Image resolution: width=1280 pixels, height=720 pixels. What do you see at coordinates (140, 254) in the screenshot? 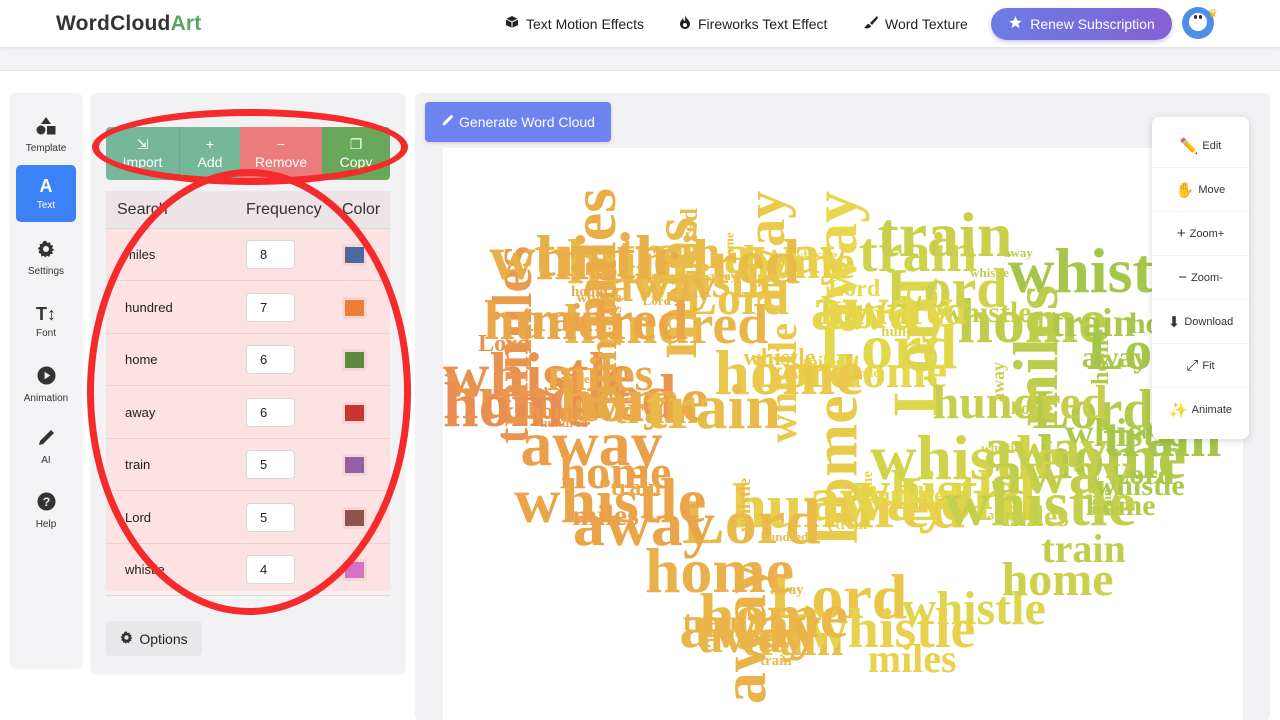
I see `word-cell: miles` at bounding box center [140, 254].